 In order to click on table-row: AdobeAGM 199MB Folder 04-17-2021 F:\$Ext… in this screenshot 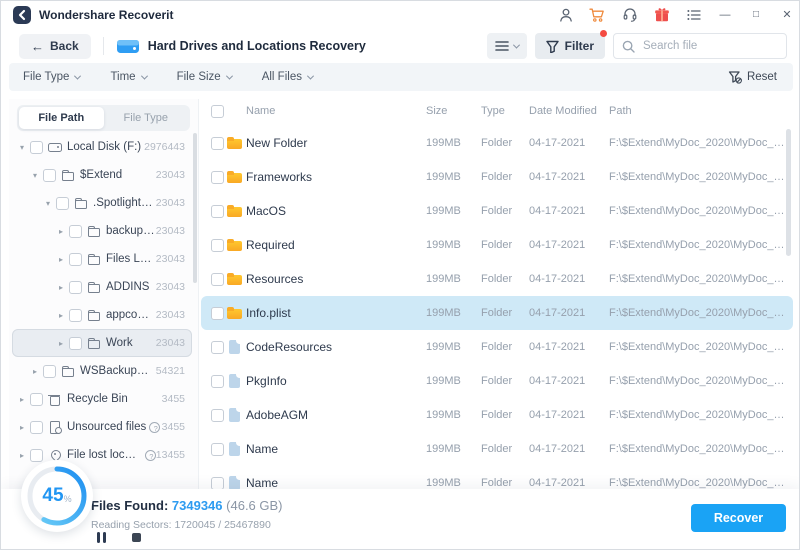, I will do `click(497, 415)`.